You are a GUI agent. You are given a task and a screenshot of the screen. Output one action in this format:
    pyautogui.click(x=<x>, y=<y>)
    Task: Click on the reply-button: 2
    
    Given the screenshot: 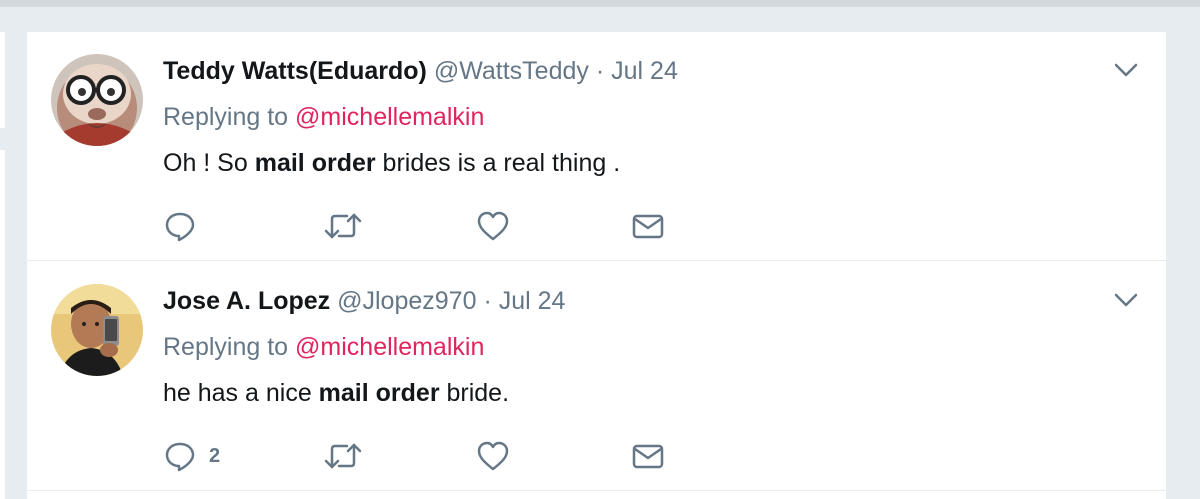 What is the action you would take?
    pyautogui.click(x=191, y=456)
    